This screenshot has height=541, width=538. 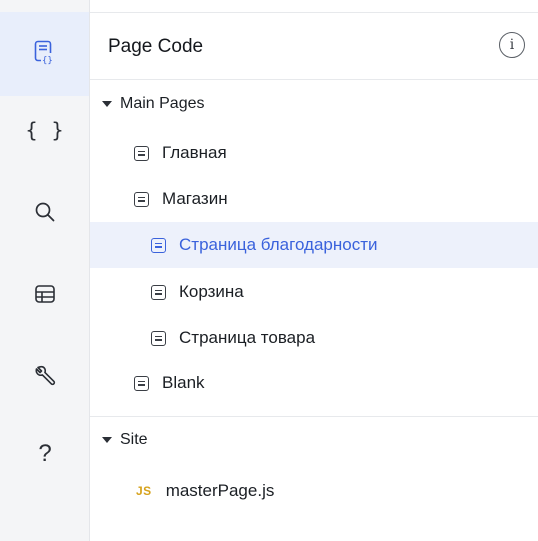 I want to click on curly-braces-icon: { }, so click(x=45, y=130).